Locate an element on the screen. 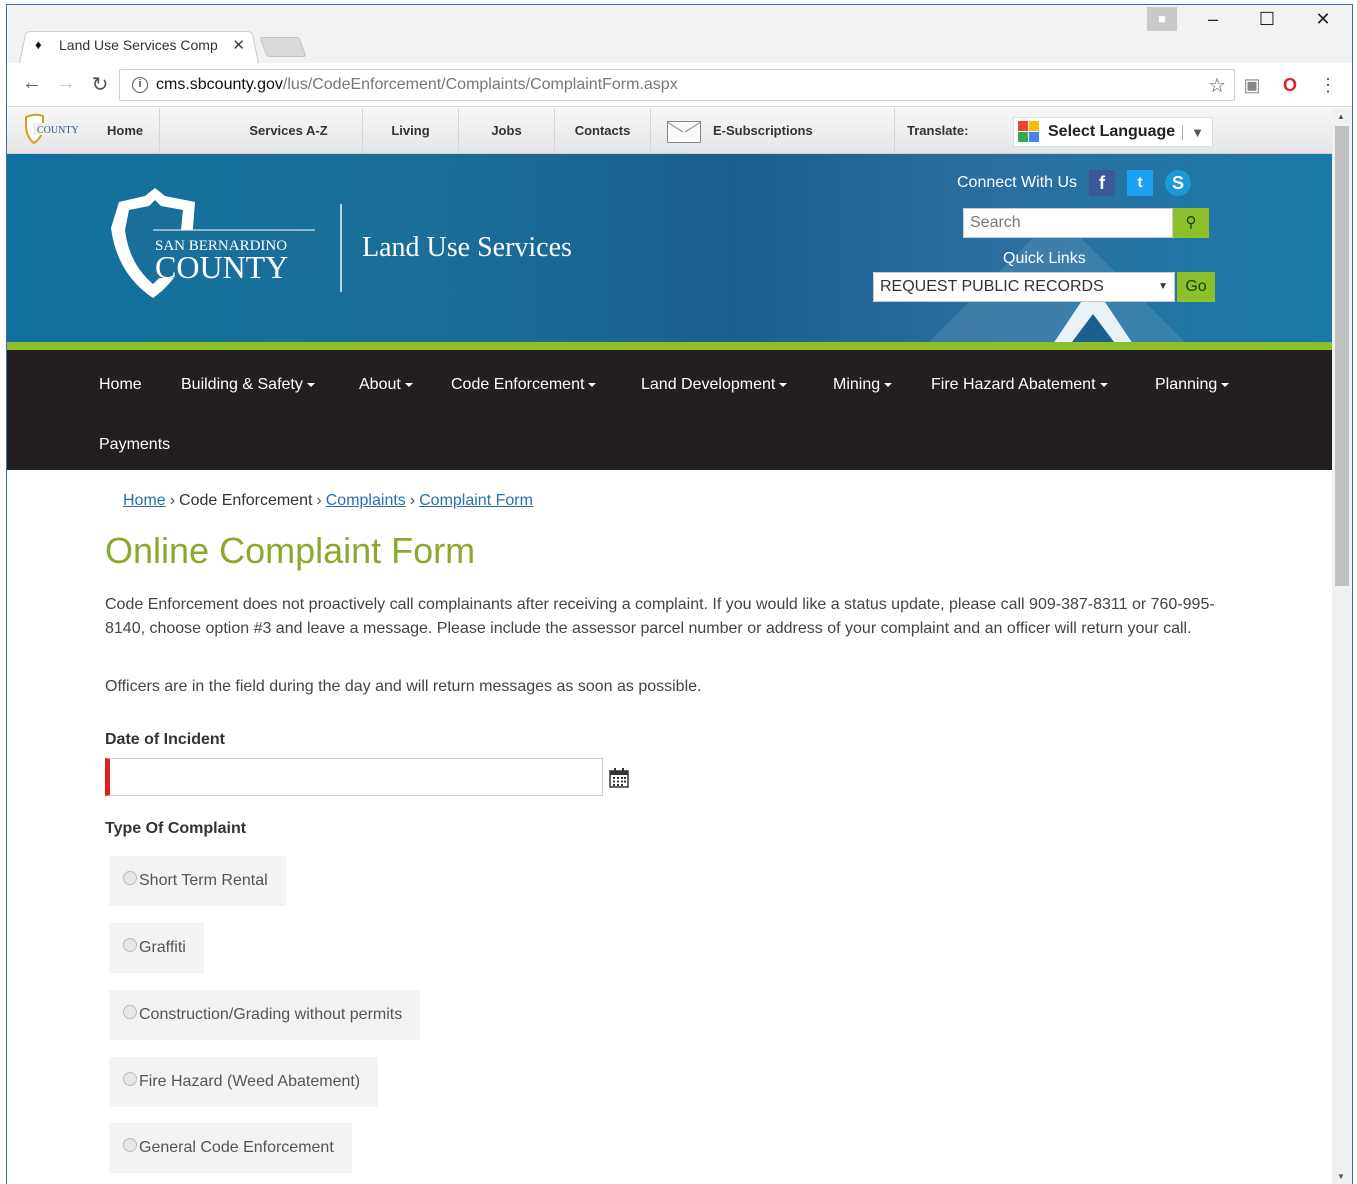 The width and height of the screenshot is (1357, 1184). envelope-icon is located at coordinates (684, 131).